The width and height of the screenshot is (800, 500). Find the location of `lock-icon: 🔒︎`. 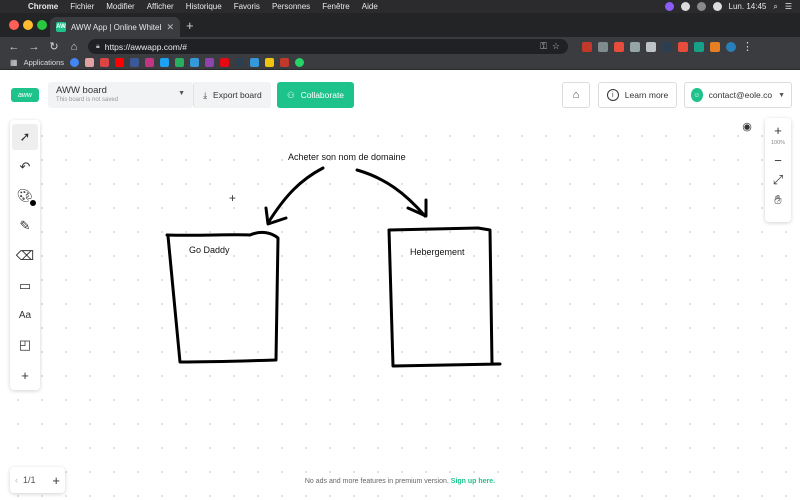

lock-icon: 🔒︎ is located at coordinates (98, 47).